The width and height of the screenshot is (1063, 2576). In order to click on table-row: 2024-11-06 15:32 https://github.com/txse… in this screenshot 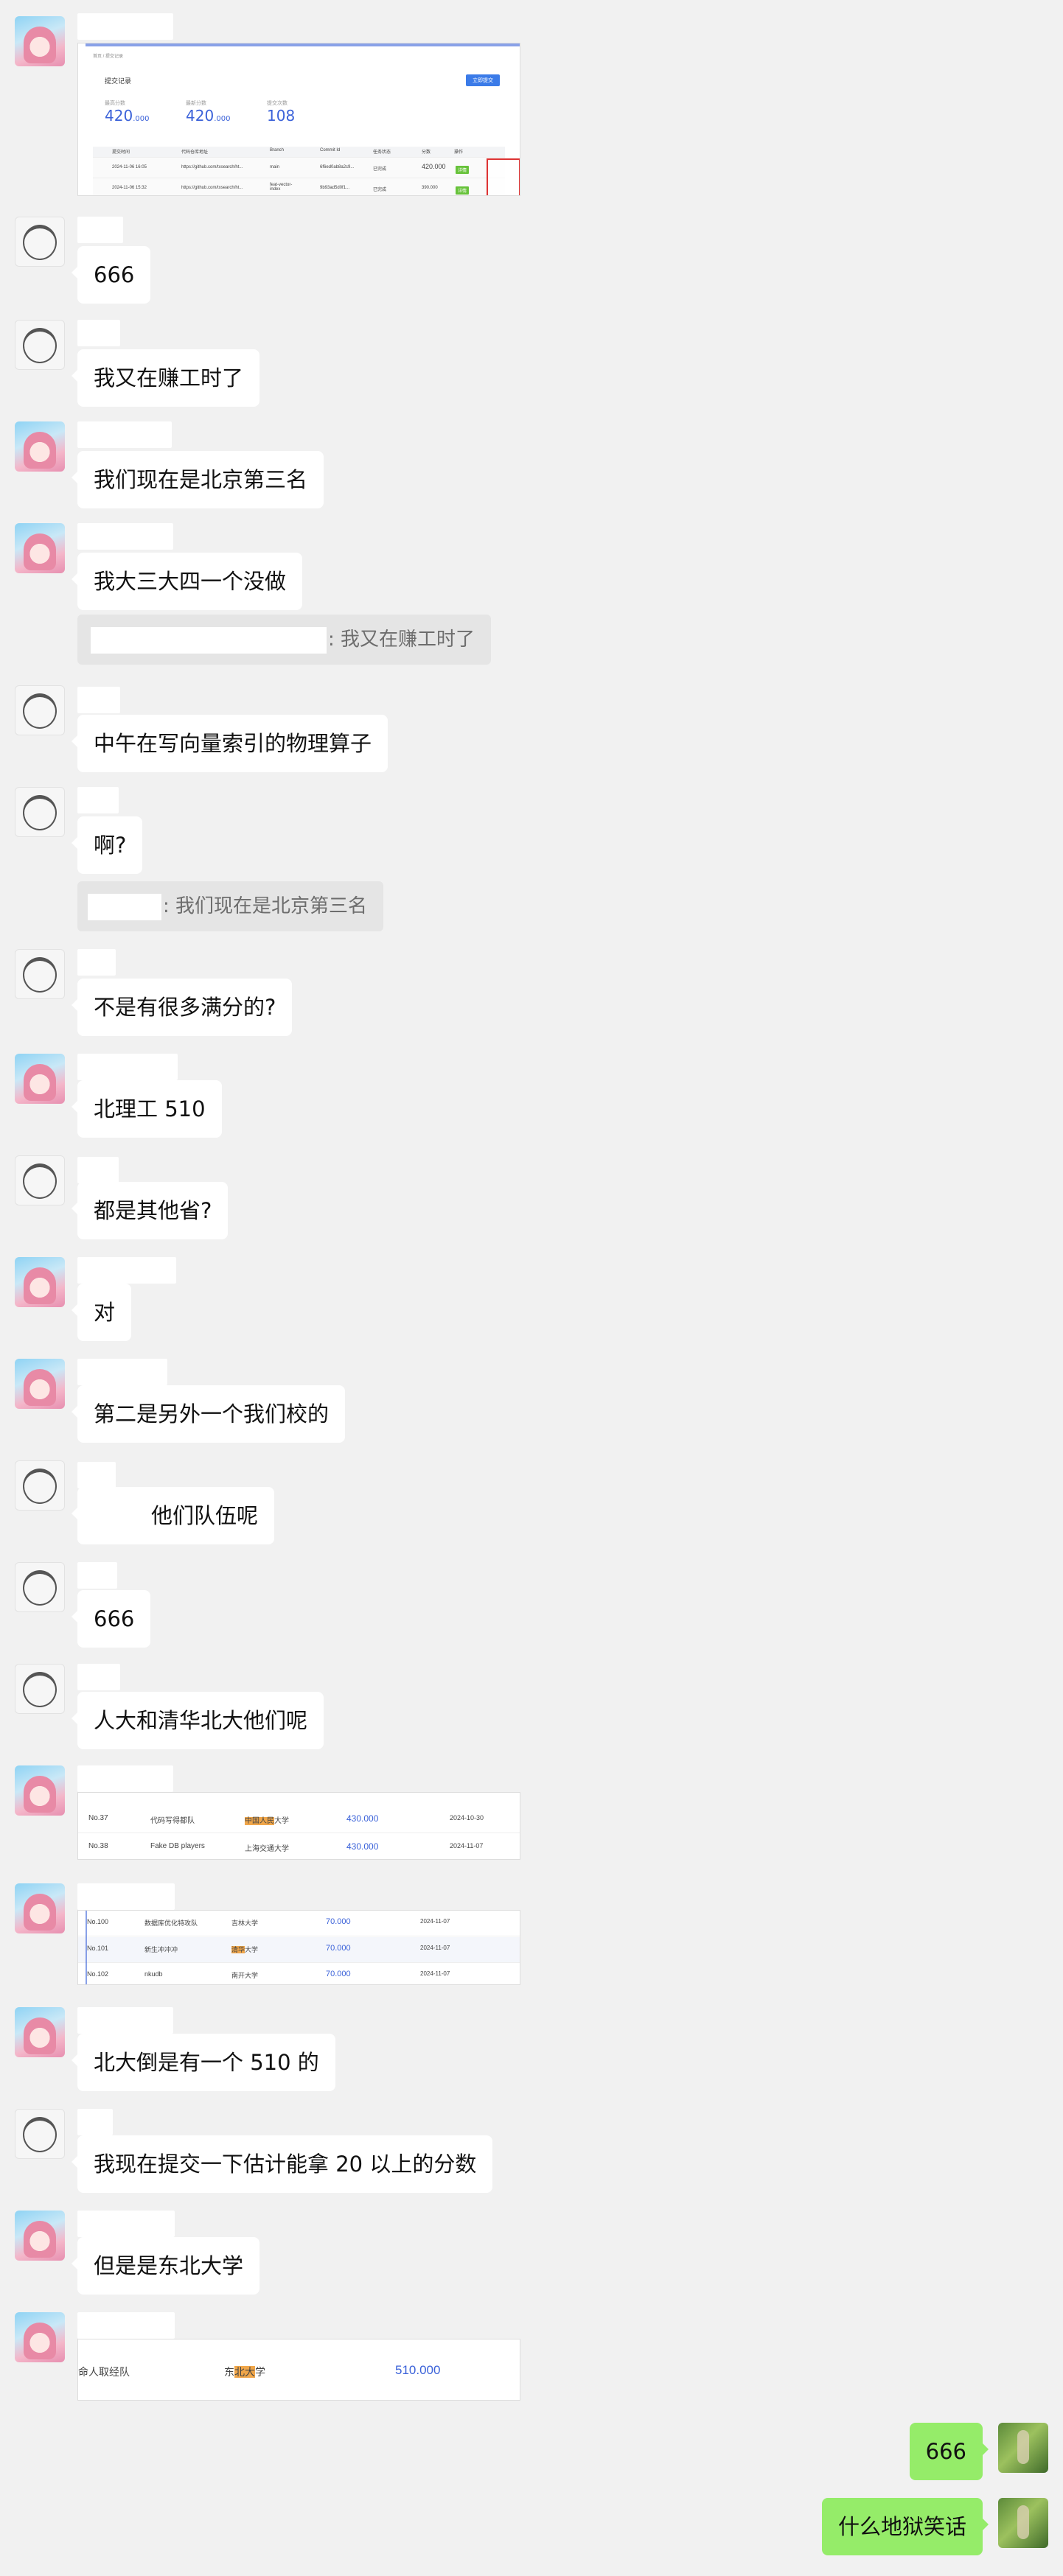, I will do `click(299, 187)`.